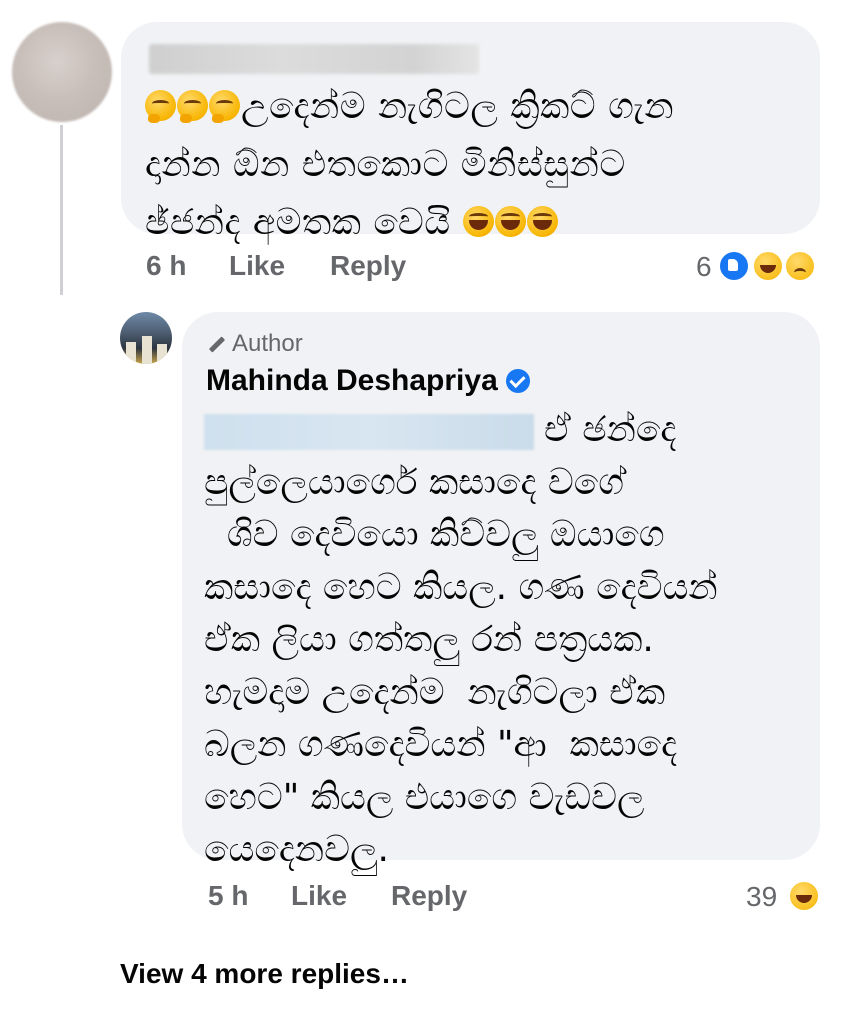 The width and height of the screenshot is (846, 1024). What do you see at coordinates (435, 692) in the screenshot?
I see `reply-text-line: හැමදාම උදෙන්ම නැගිටලා ඒක` at bounding box center [435, 692].